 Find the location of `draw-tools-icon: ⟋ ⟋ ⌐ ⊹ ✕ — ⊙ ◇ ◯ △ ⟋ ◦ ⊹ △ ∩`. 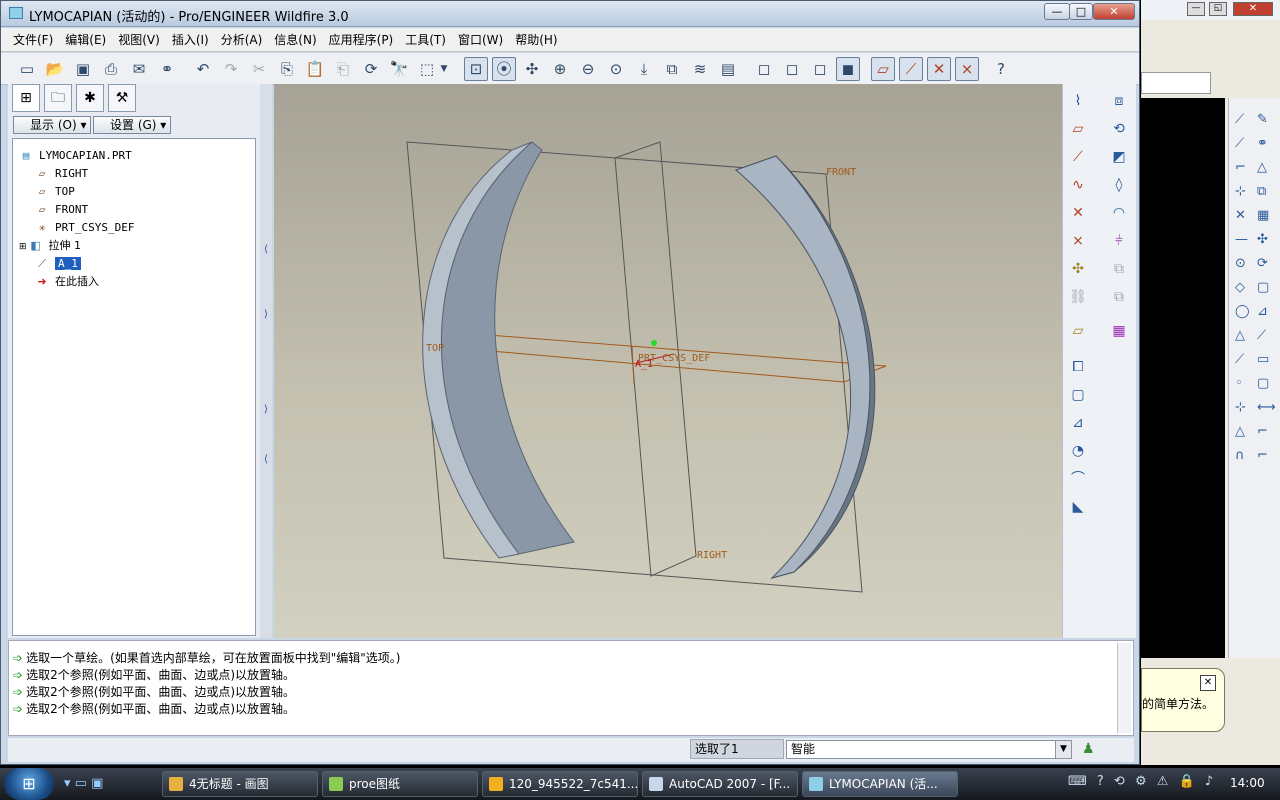

draw-tools-icon: ⟋ ⟋ ⌐ ⊹ ✕ — ⊙ ◇ ◯ △ ⟋ ◦ ⊹ △ ∩ is located at coordinates (1245, 288).